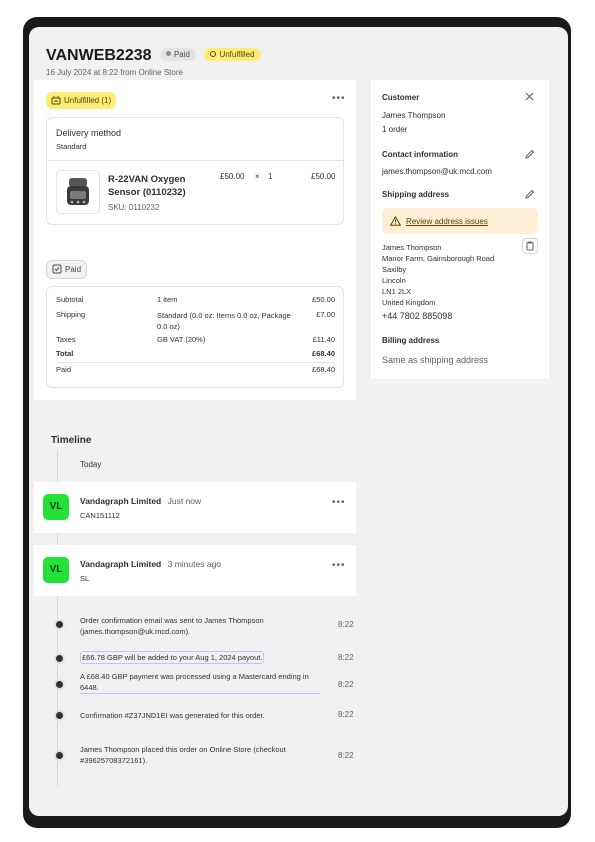  I want to click on product-sku: SKU: 0110232, so click(134, 207).